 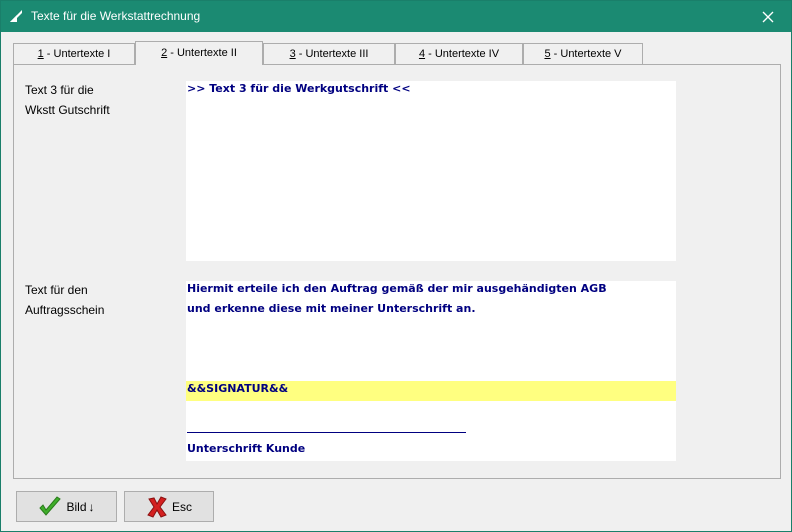 I want to click on esc-button: Esc, so click(x=169, y=506).